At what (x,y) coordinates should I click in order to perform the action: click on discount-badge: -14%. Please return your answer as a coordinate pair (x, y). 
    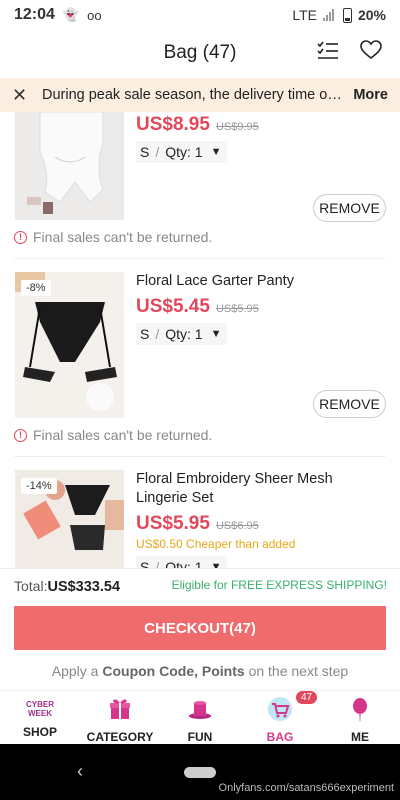
    Looking at the image, I should click on (39, 486).